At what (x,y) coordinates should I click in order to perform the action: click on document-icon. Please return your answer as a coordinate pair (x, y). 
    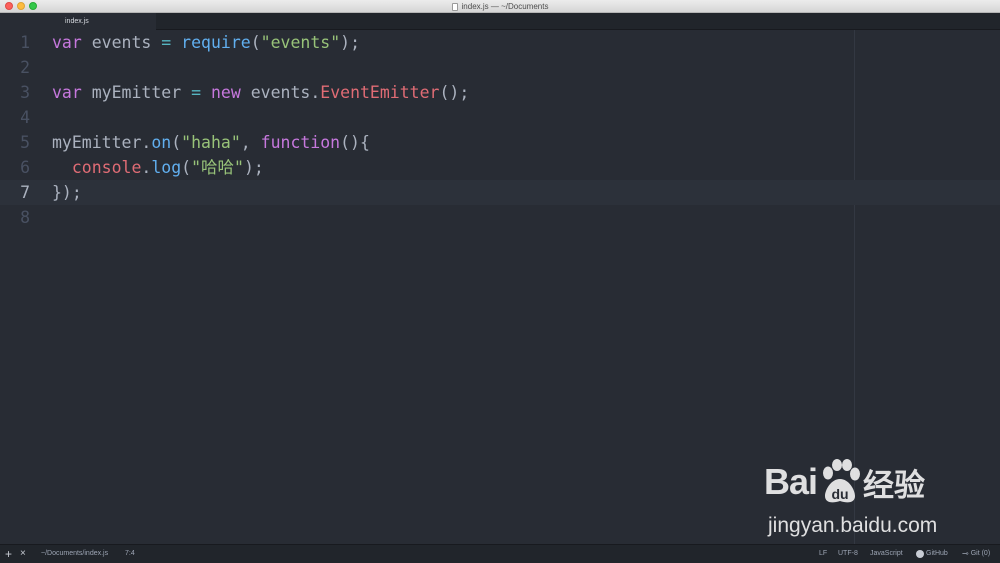
    Looking at the image, I should click on (454, 6).